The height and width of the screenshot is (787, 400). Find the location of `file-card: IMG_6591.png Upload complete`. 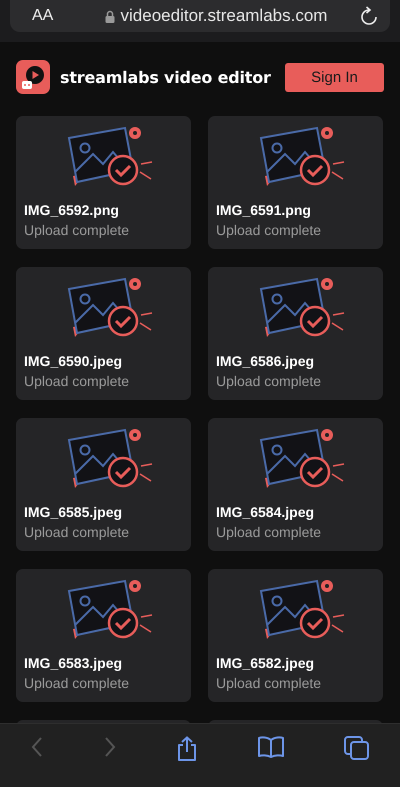

file-card: IMG_6591.png Upload complete is located at coordinates (295, 182).